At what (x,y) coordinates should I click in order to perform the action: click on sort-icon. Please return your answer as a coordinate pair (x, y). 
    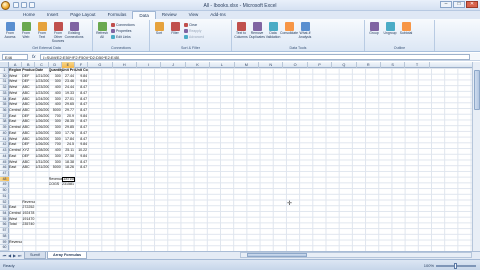
    Looking at the image, I should click on (159, 26).